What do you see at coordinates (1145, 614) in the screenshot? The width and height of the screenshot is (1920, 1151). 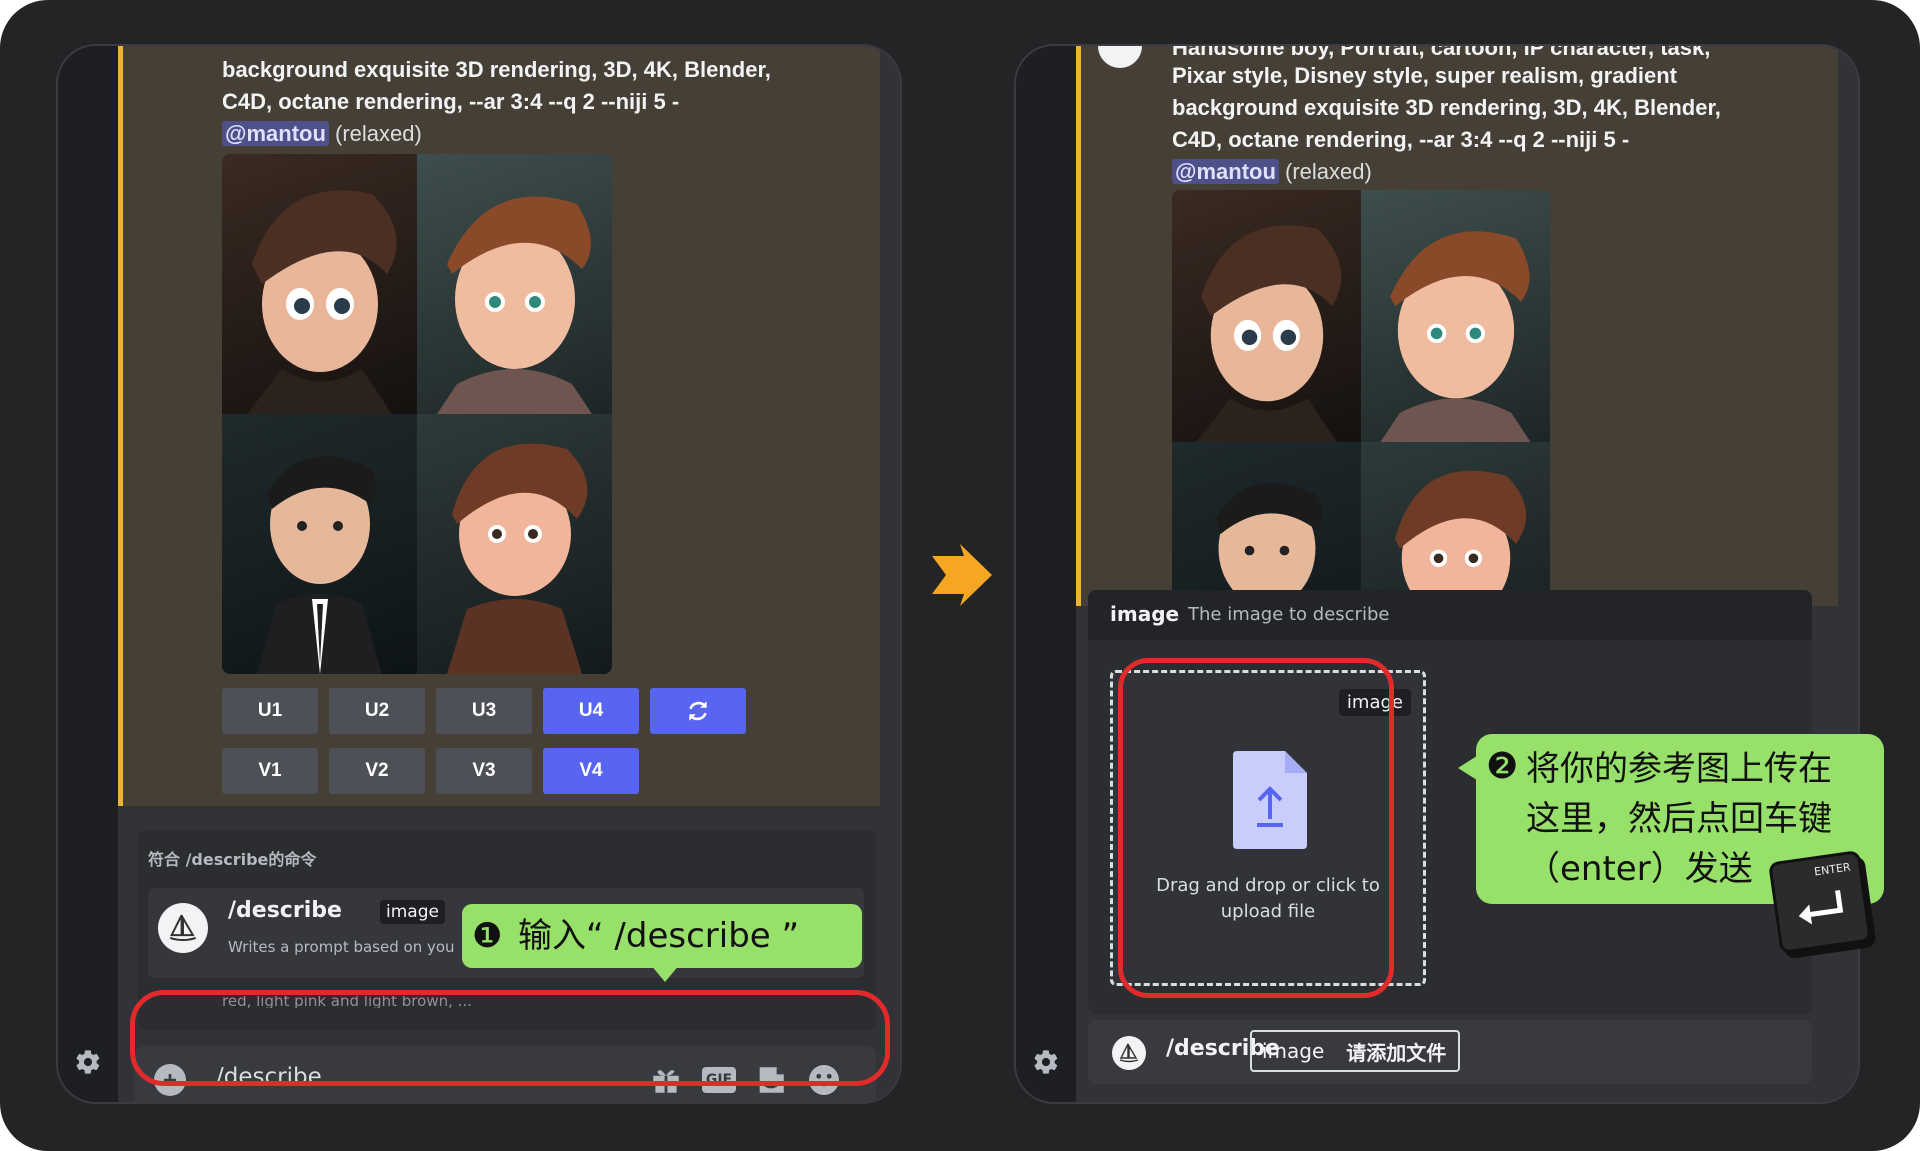 I see `option-name: image` at bounding box center [1145, 614].